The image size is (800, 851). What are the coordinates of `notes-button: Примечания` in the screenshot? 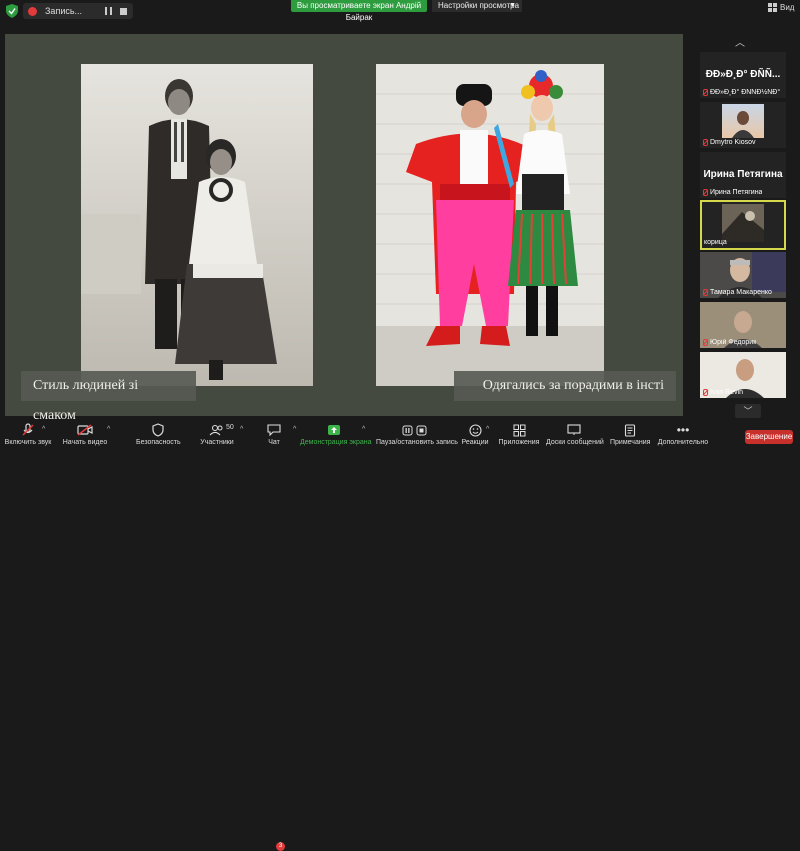 It's located at (630, 434).